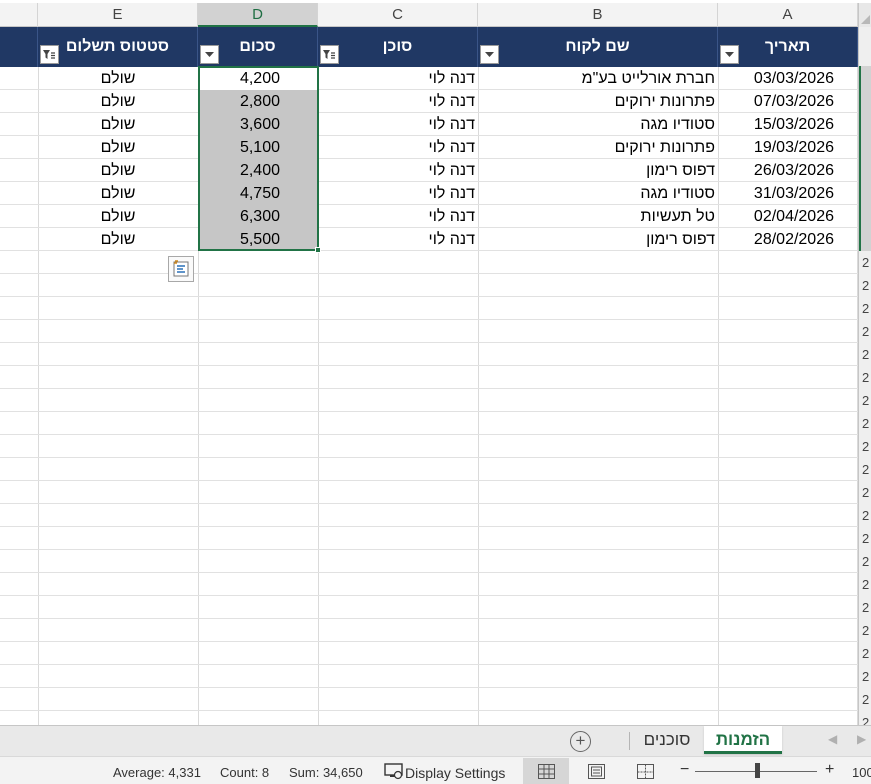 This screenshot has height=784, width=871. Describe the element at coordinates (394, 773) in the screenshot. I see `display-settings-icon` at that location.